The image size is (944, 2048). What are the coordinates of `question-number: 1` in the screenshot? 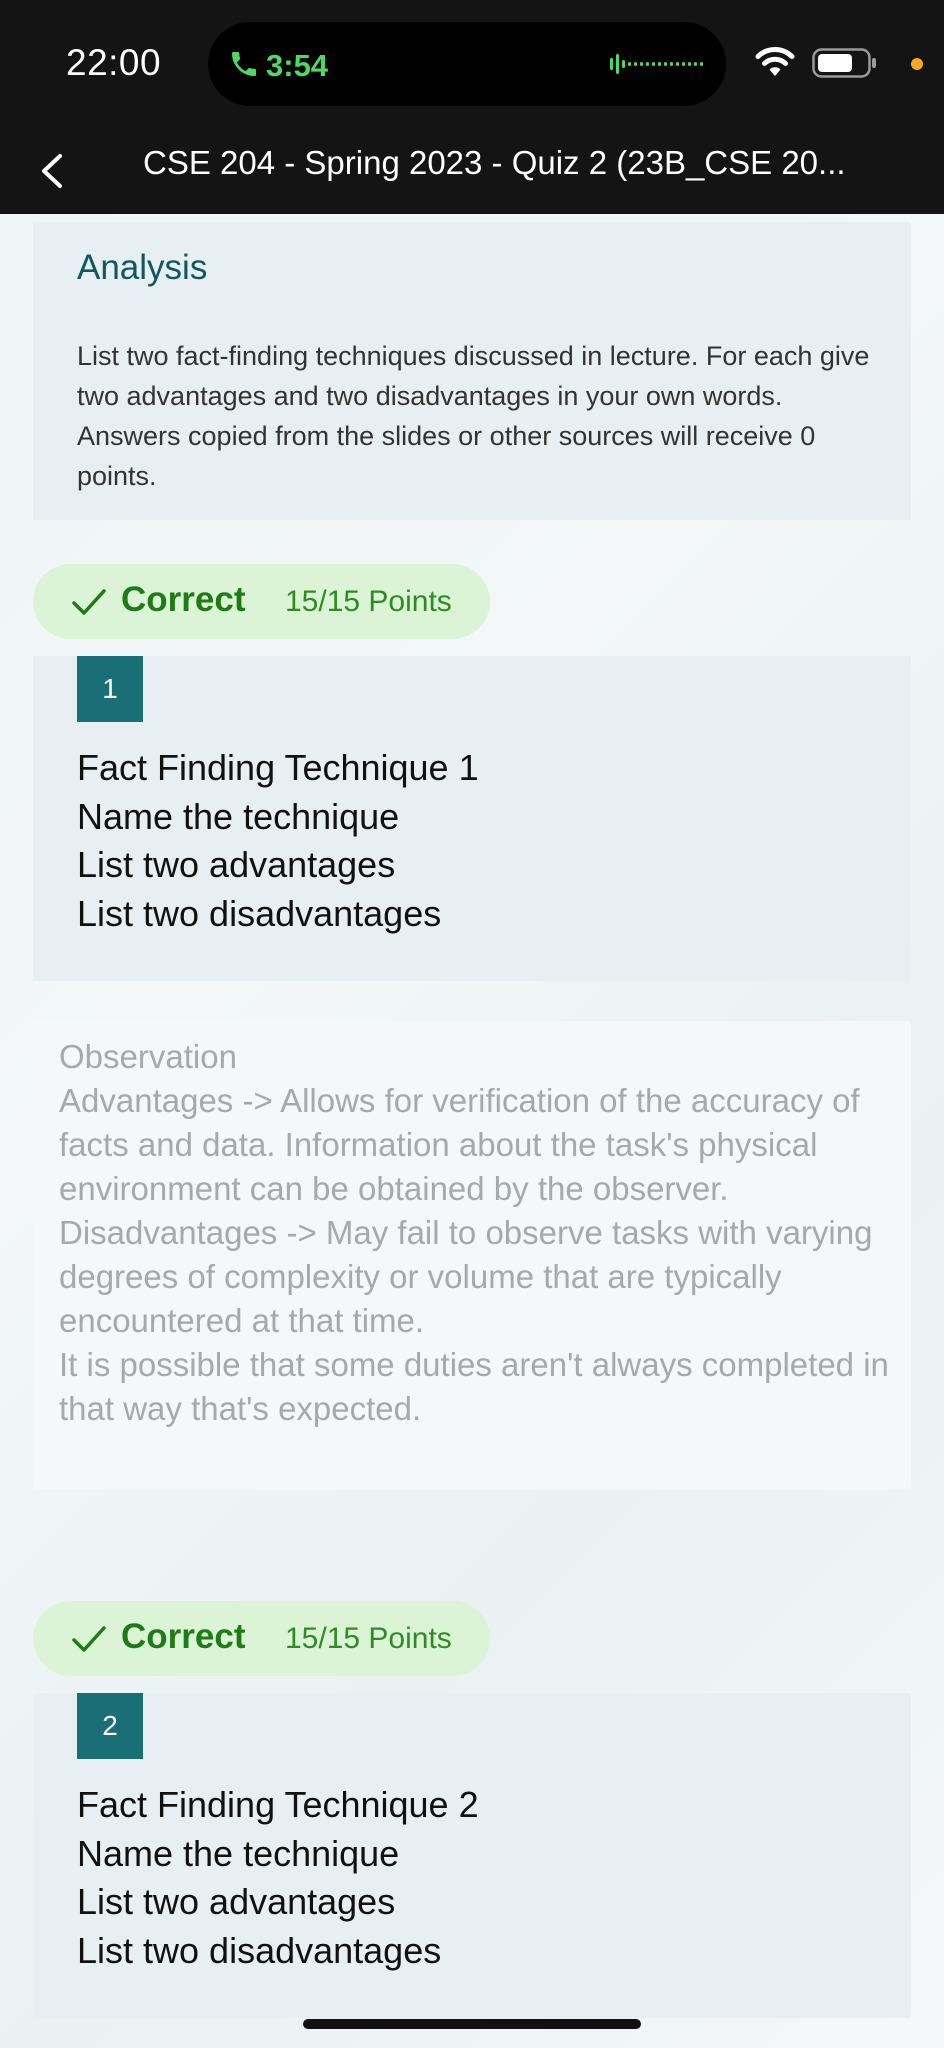 It's located at (110, 689).